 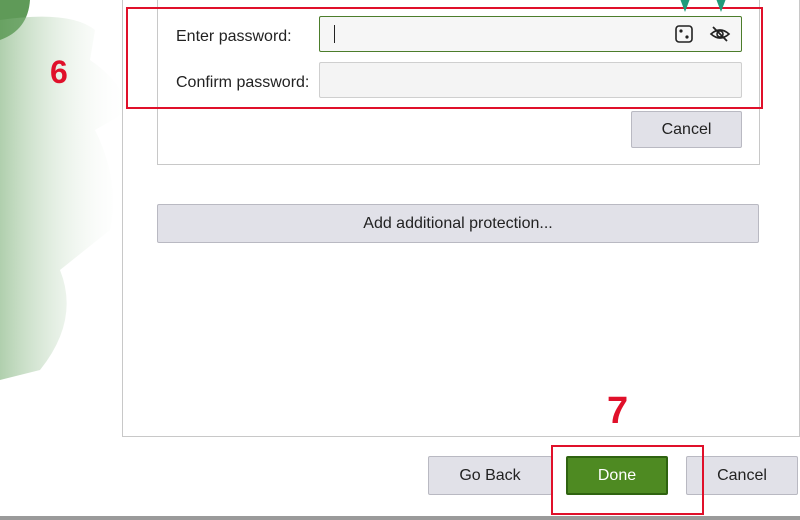 What do you see at coordinates (400, 518) in the screenshot?
I see `window-bottom-edge` at bounding box center [400, 518].